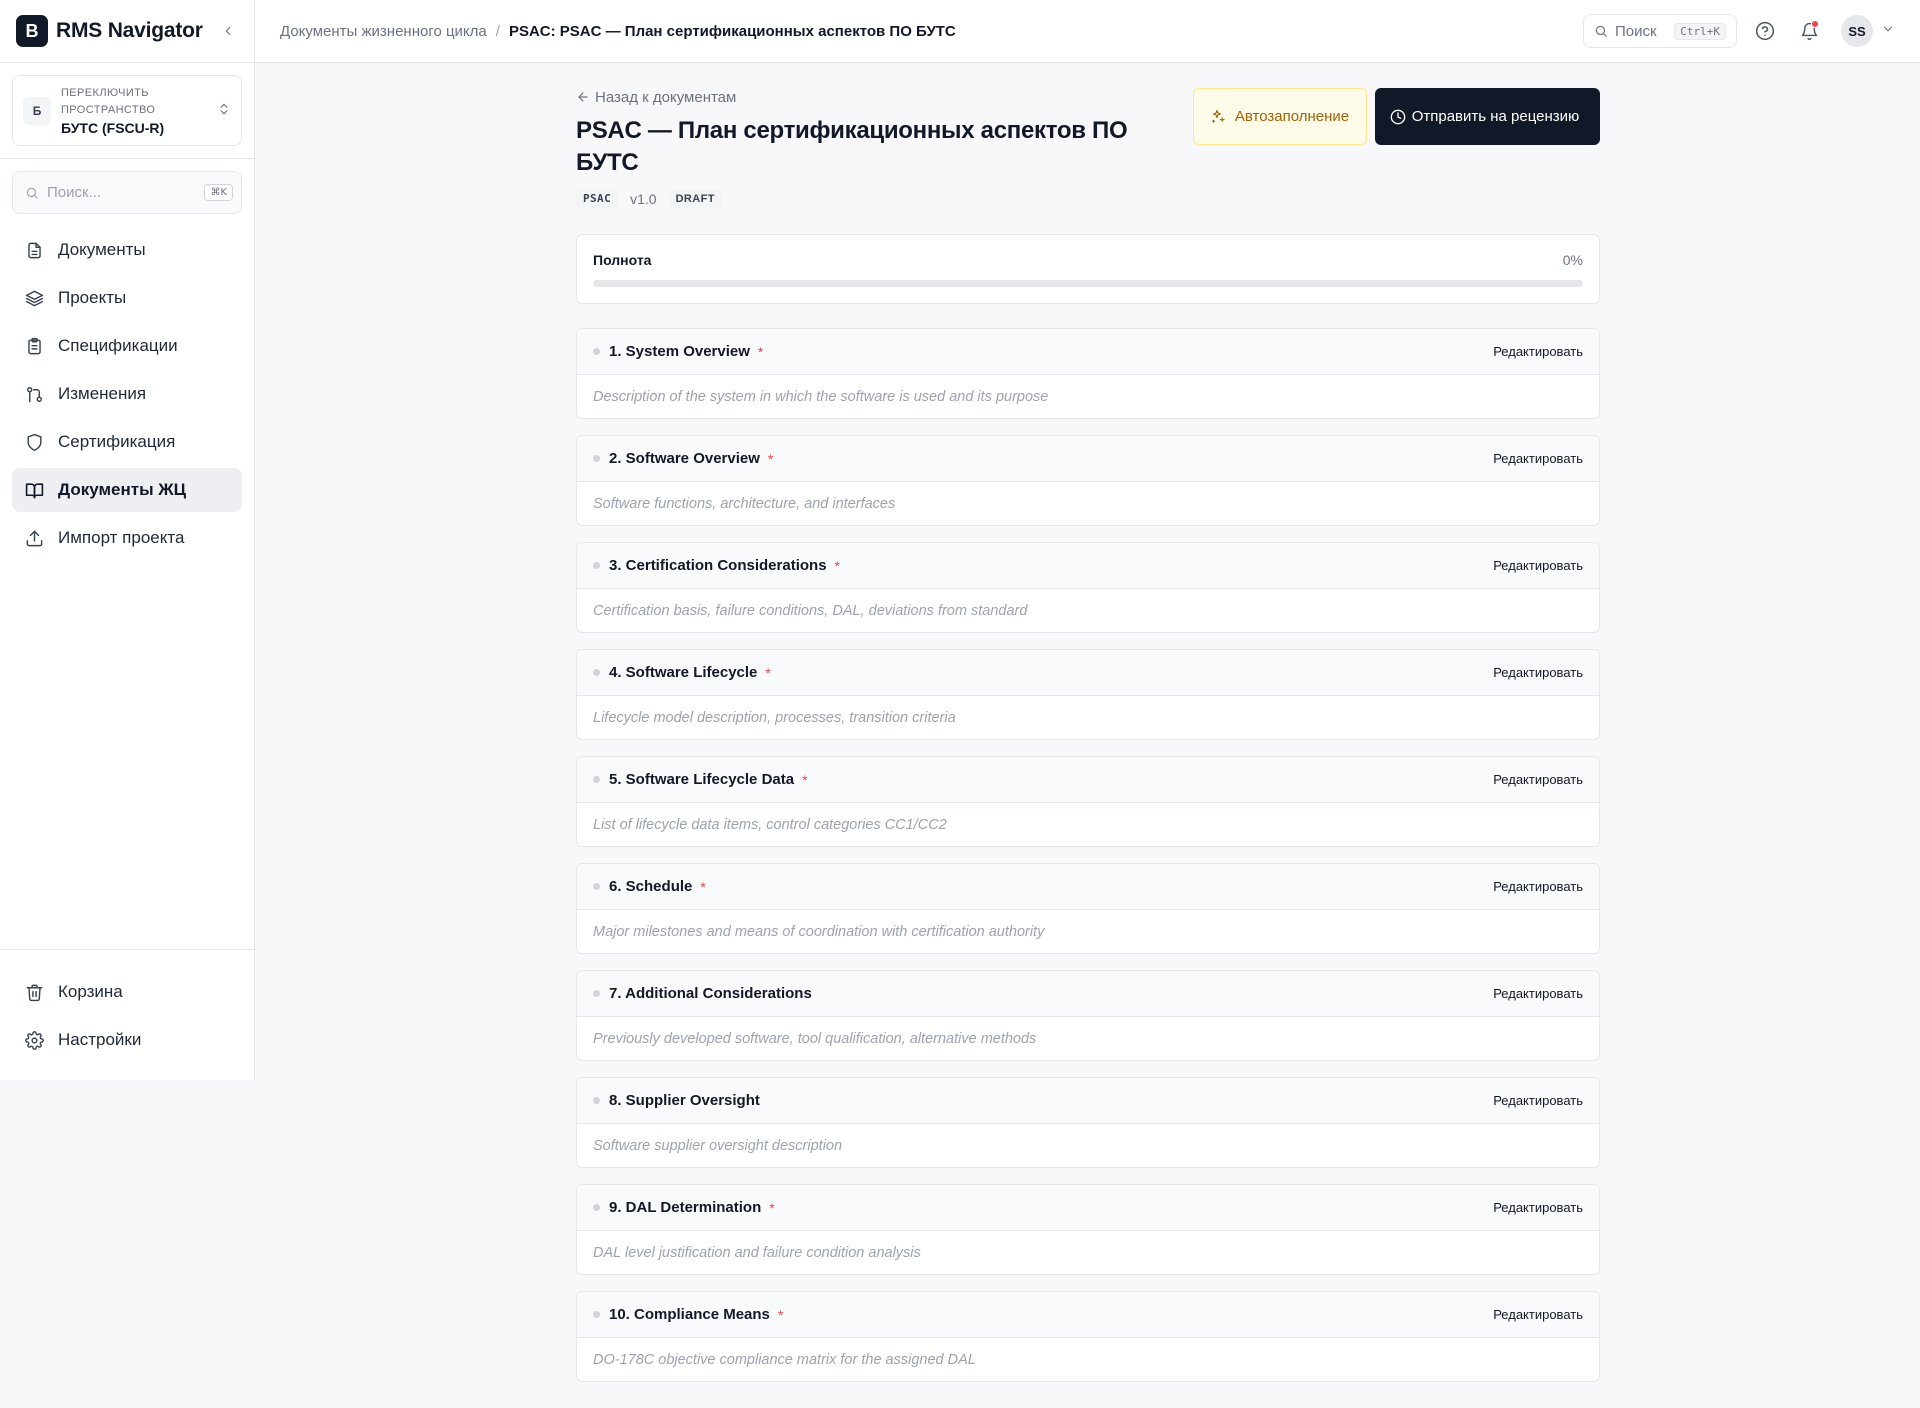 Image resolution: width=1920 pixels, height=1408 pixels. Describe the element at coordinates (1815, 24) in the screenshot. I see `notification-dot` at that location.